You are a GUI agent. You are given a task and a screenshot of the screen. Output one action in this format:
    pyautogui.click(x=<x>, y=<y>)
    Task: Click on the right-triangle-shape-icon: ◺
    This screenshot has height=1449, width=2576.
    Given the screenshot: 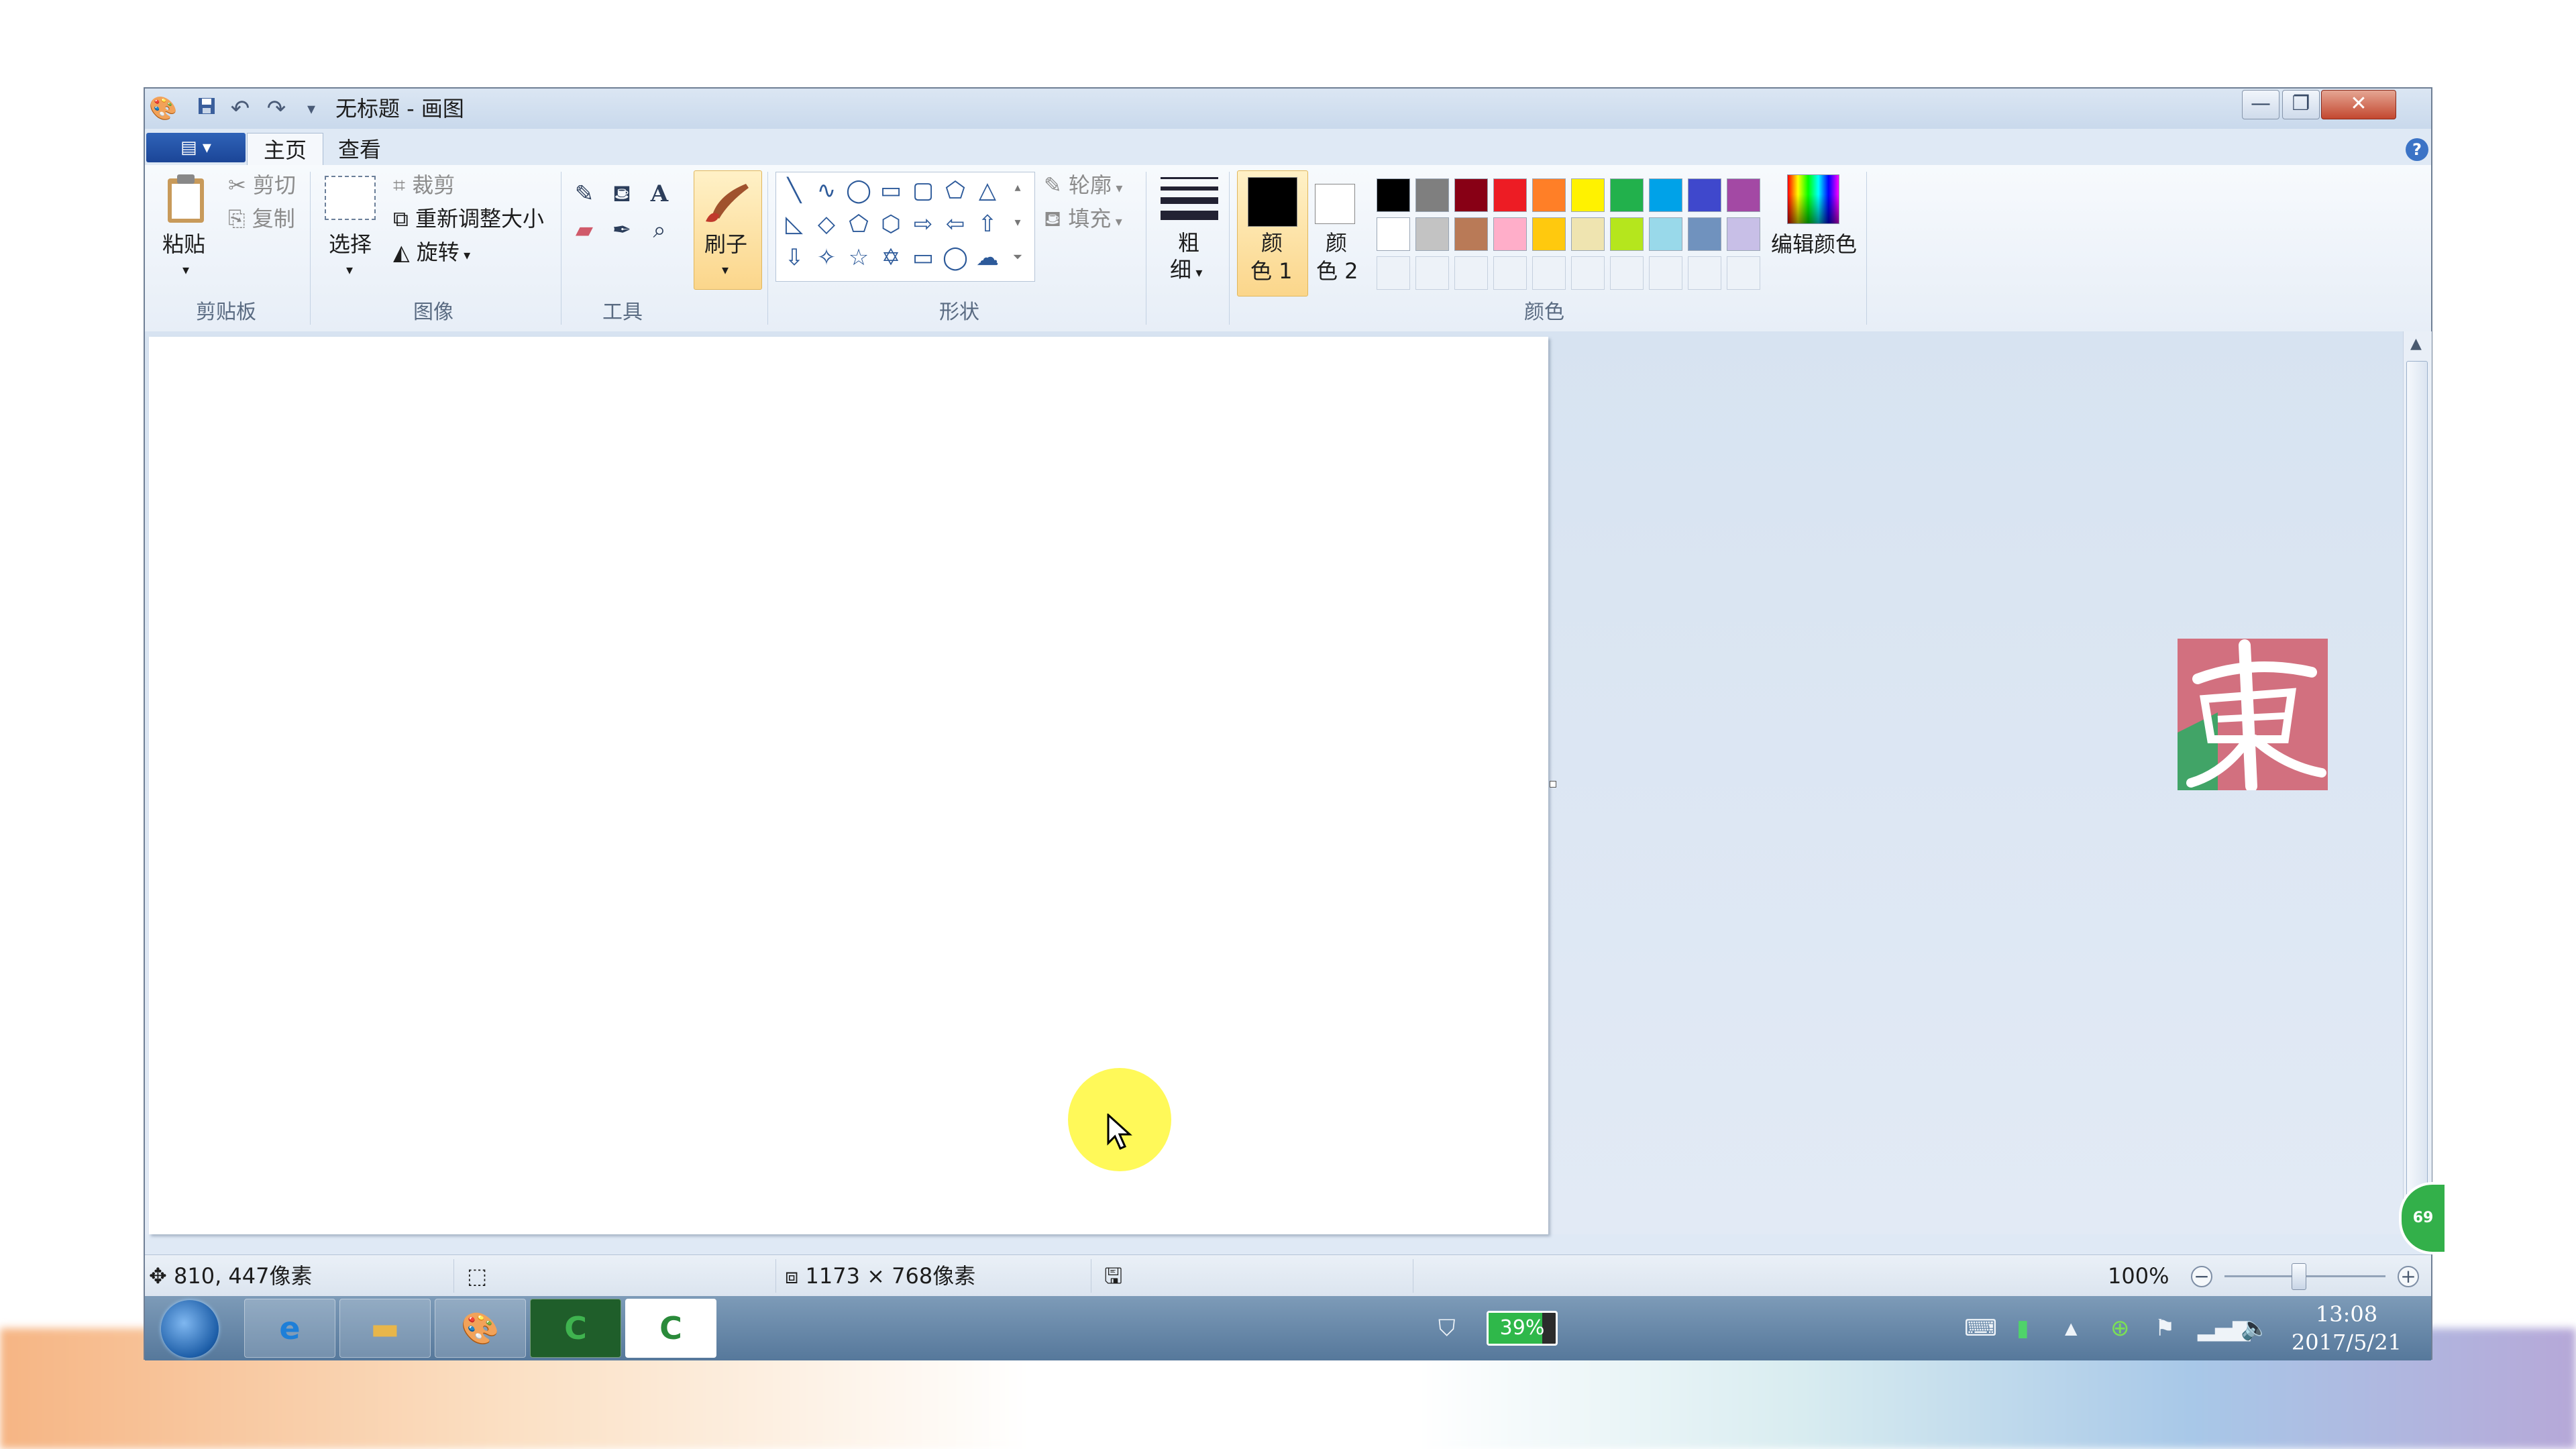 What is the action you would take?
    pyautogui.click(x=794, y=224)
    